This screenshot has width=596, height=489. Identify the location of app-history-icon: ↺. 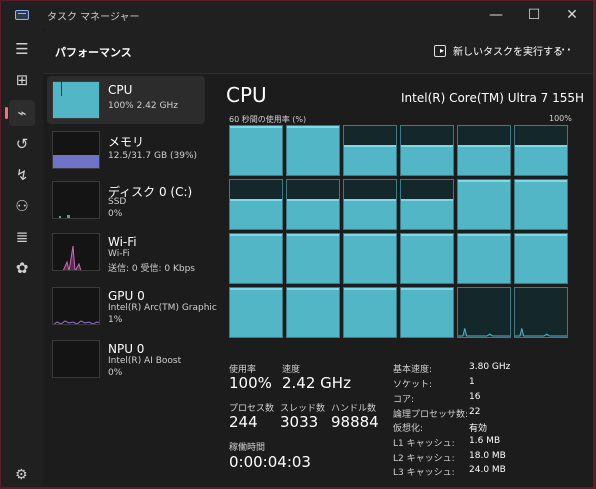
(22, 144).